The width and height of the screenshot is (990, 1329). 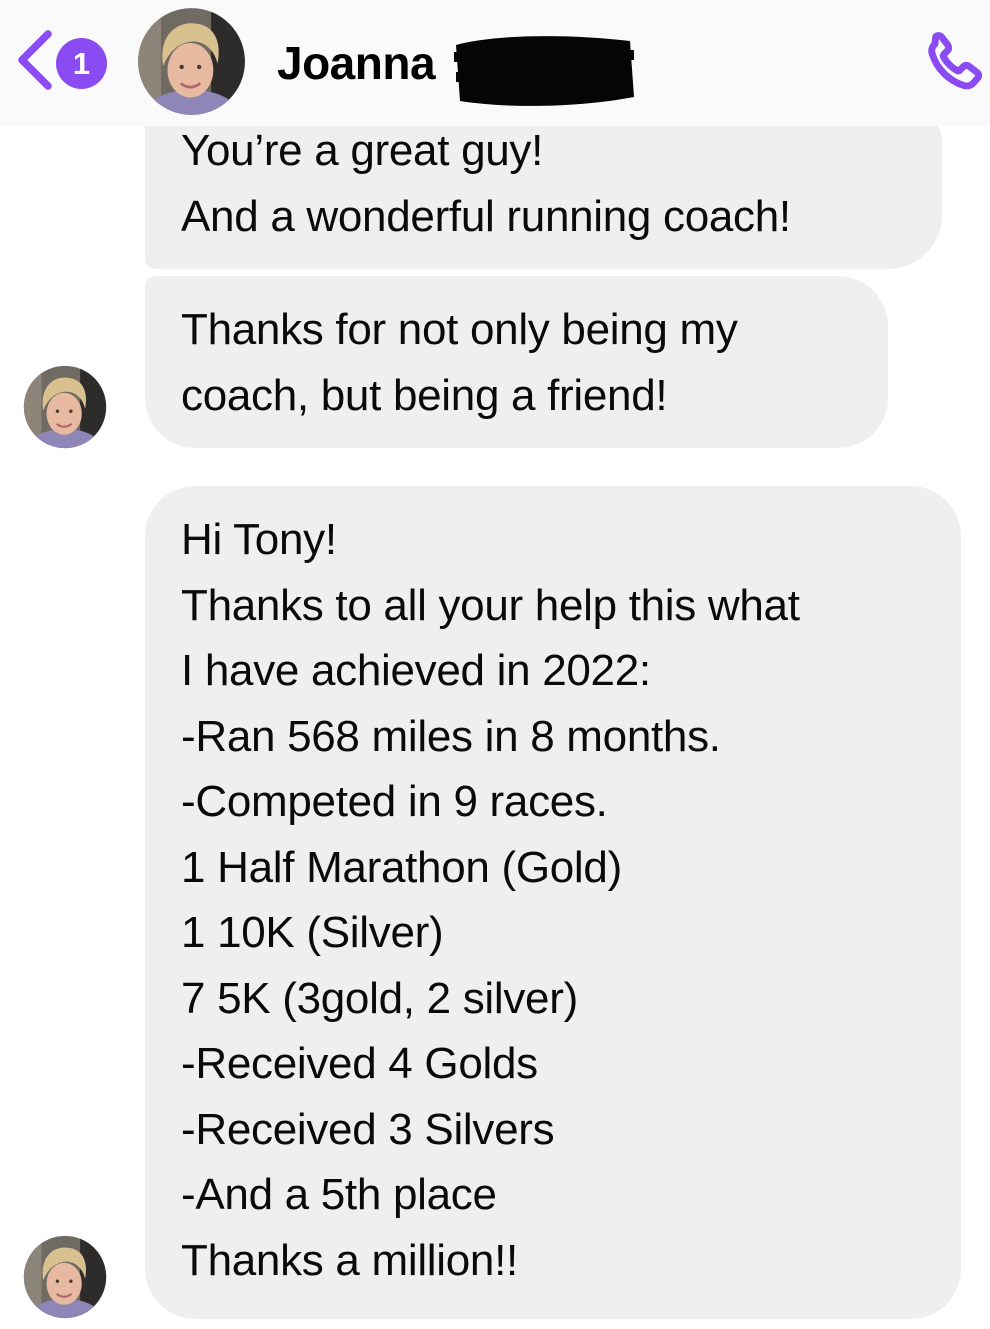 What do you see at coordinates (362, 150) in the screenshot?
I see `message-line: You’re a great guy!` at bounding box center [362, 150].